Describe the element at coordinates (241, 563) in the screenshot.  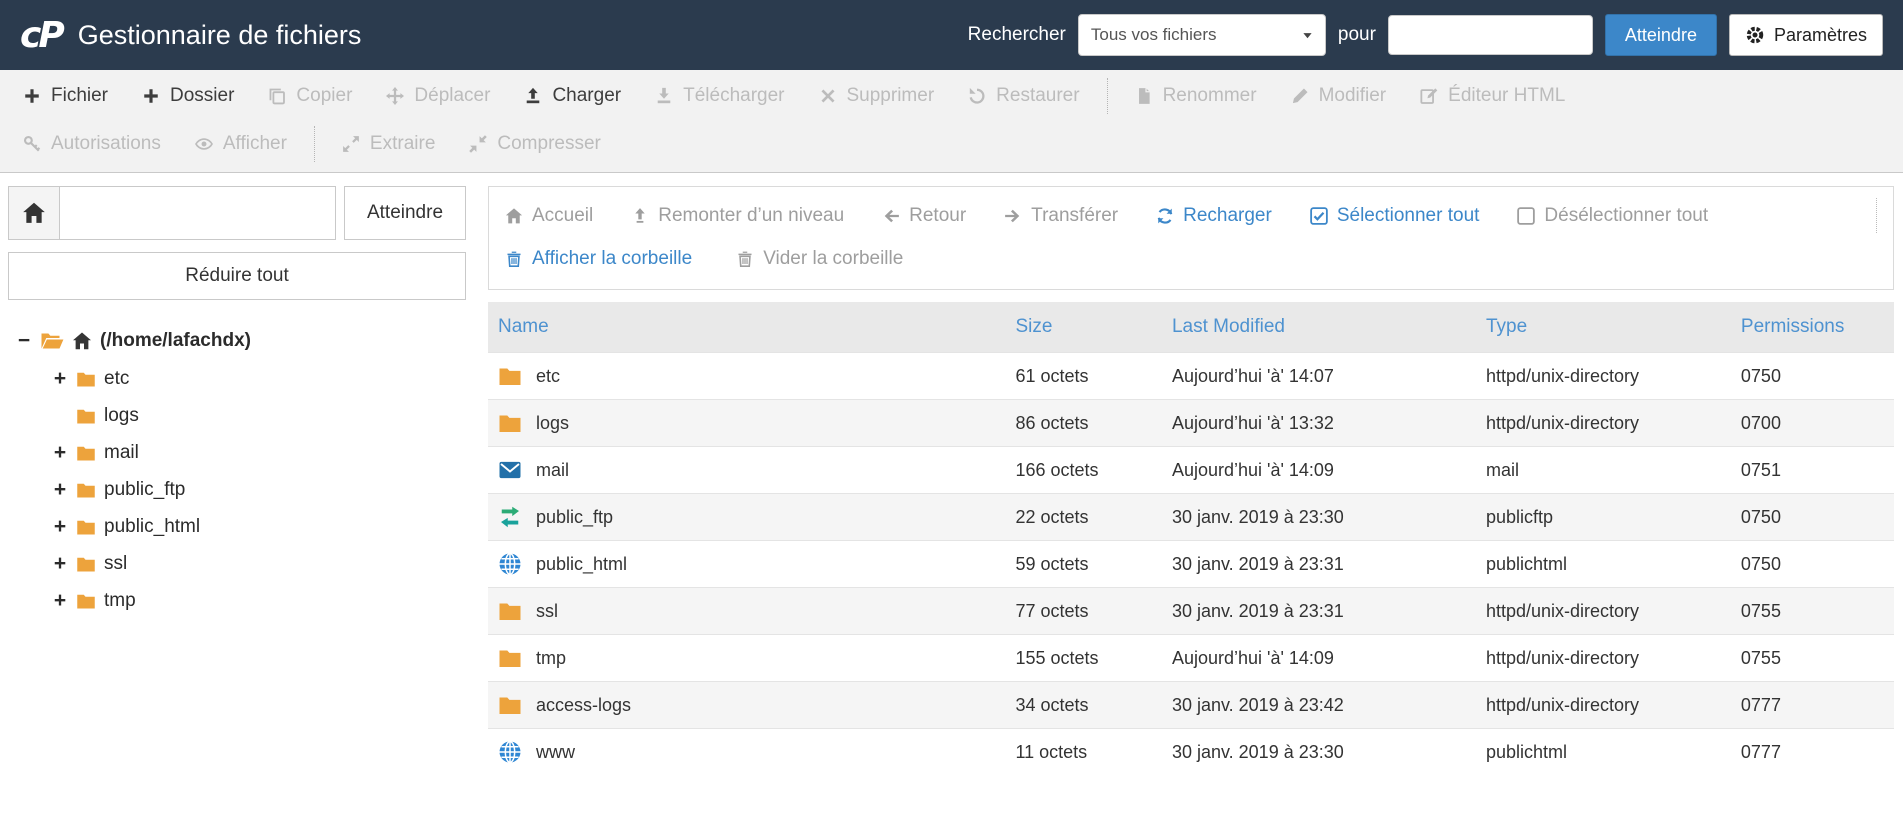
I see `tree-item-ssl: + ssl` at that location.